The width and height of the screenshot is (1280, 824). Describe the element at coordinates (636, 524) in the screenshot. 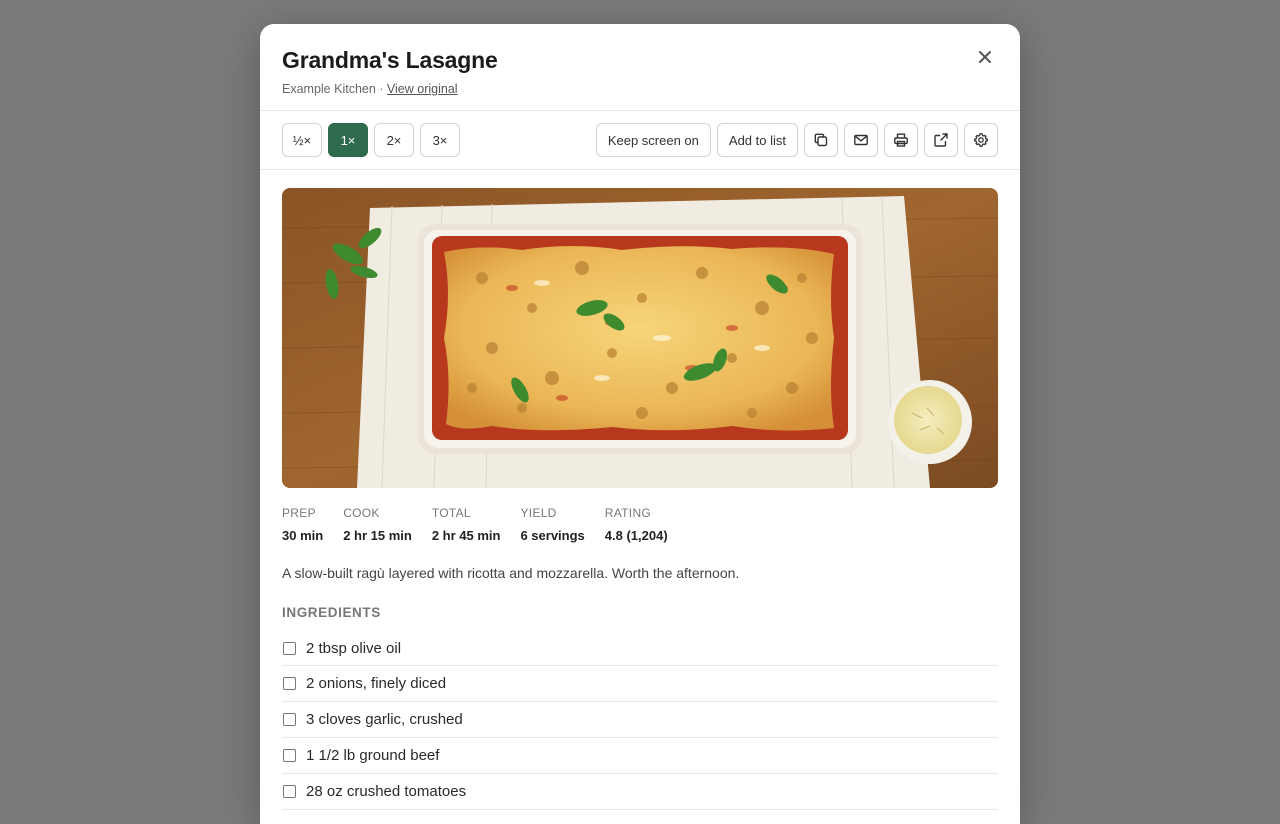

I see `stat-rating: RATING 4.8 (1,204)` at that location.